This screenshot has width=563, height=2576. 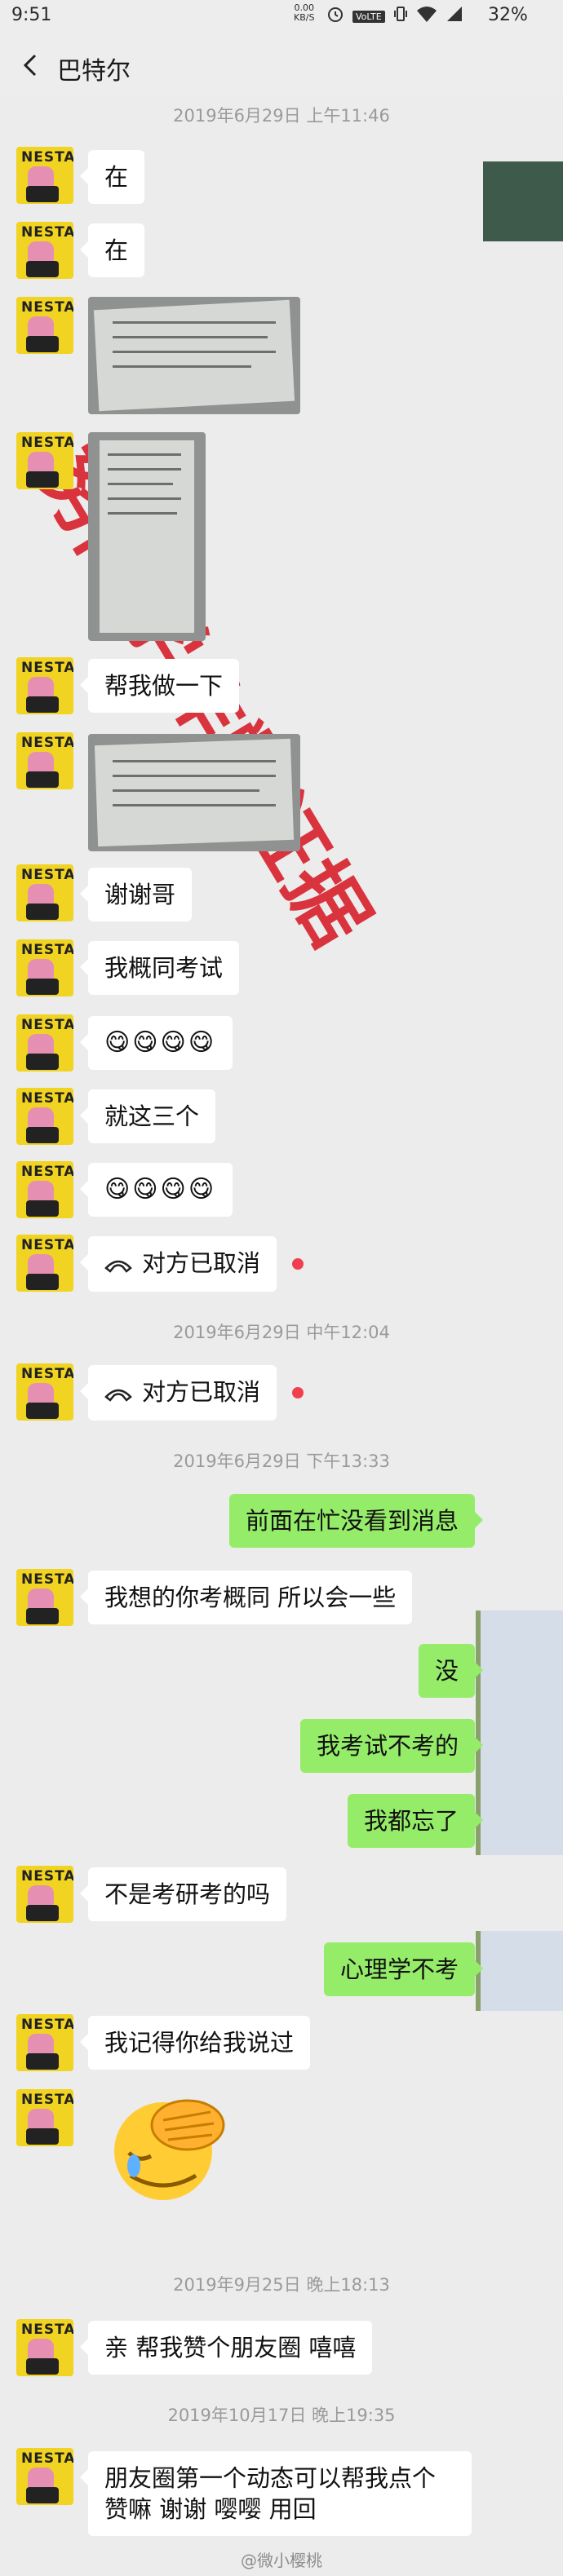 What do you see at coordinates (31, 65) in the screenshot?
I see `back-arrow-icon` at bounding box center [31, 65].